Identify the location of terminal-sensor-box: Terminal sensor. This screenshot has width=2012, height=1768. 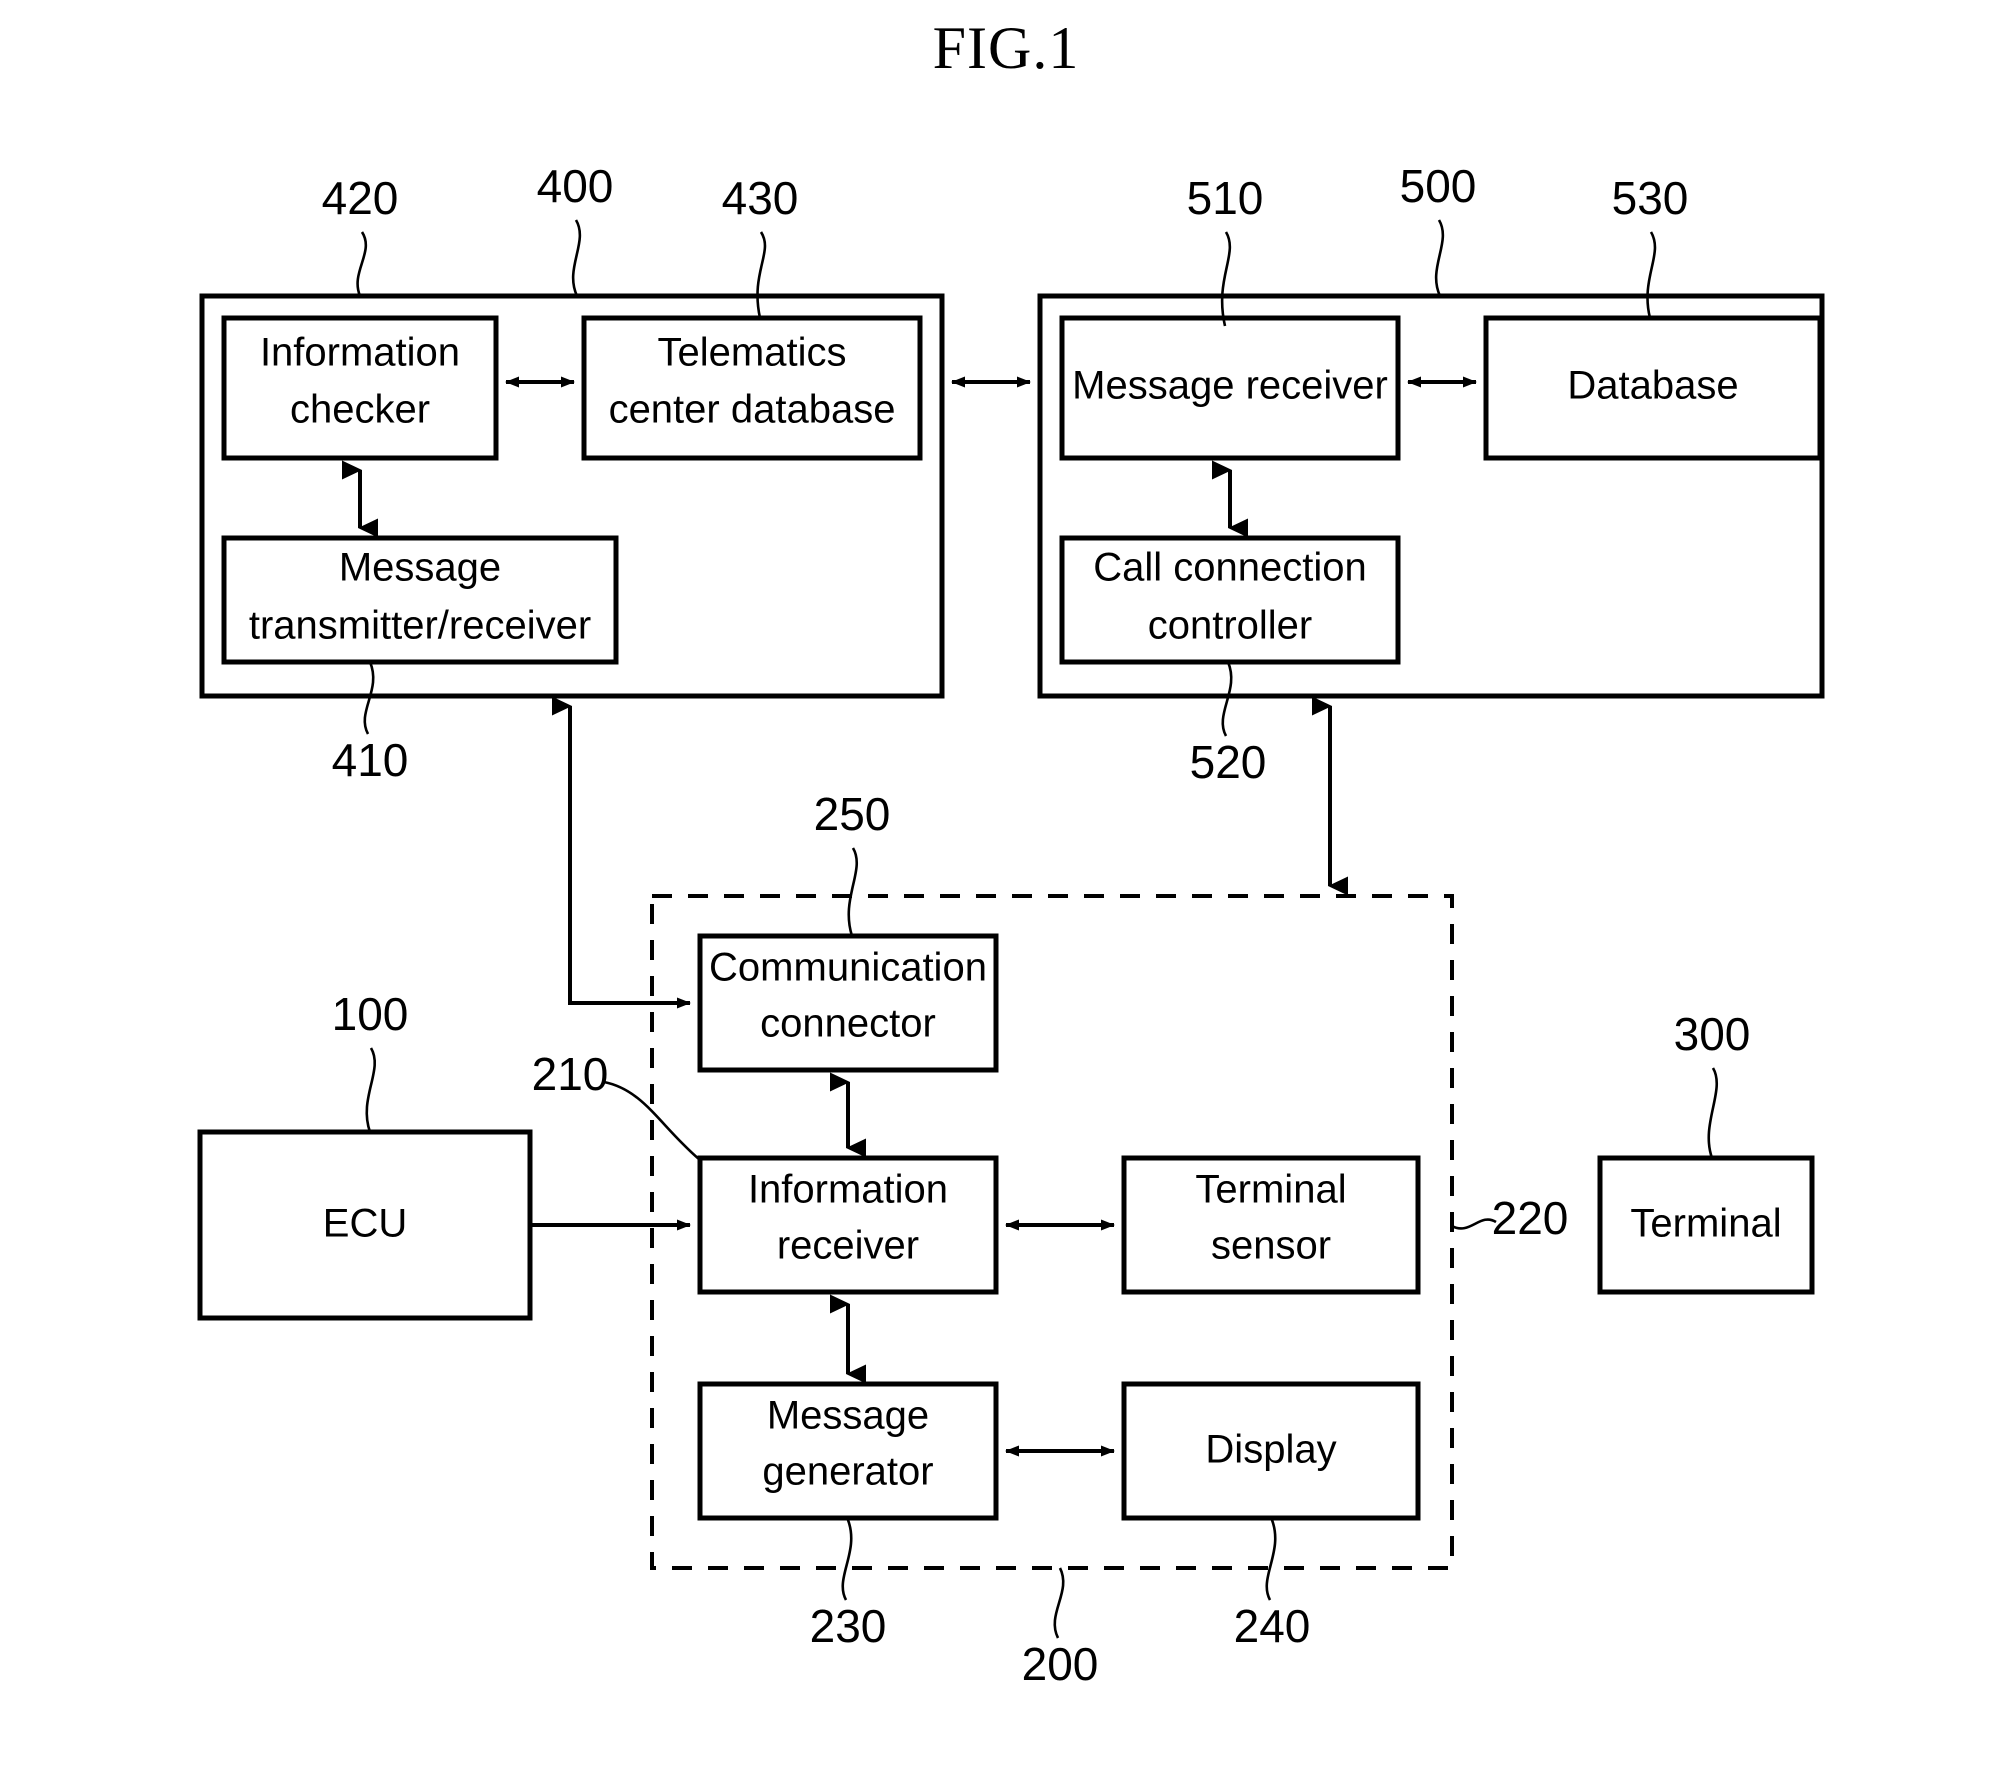
(1271, 1225).